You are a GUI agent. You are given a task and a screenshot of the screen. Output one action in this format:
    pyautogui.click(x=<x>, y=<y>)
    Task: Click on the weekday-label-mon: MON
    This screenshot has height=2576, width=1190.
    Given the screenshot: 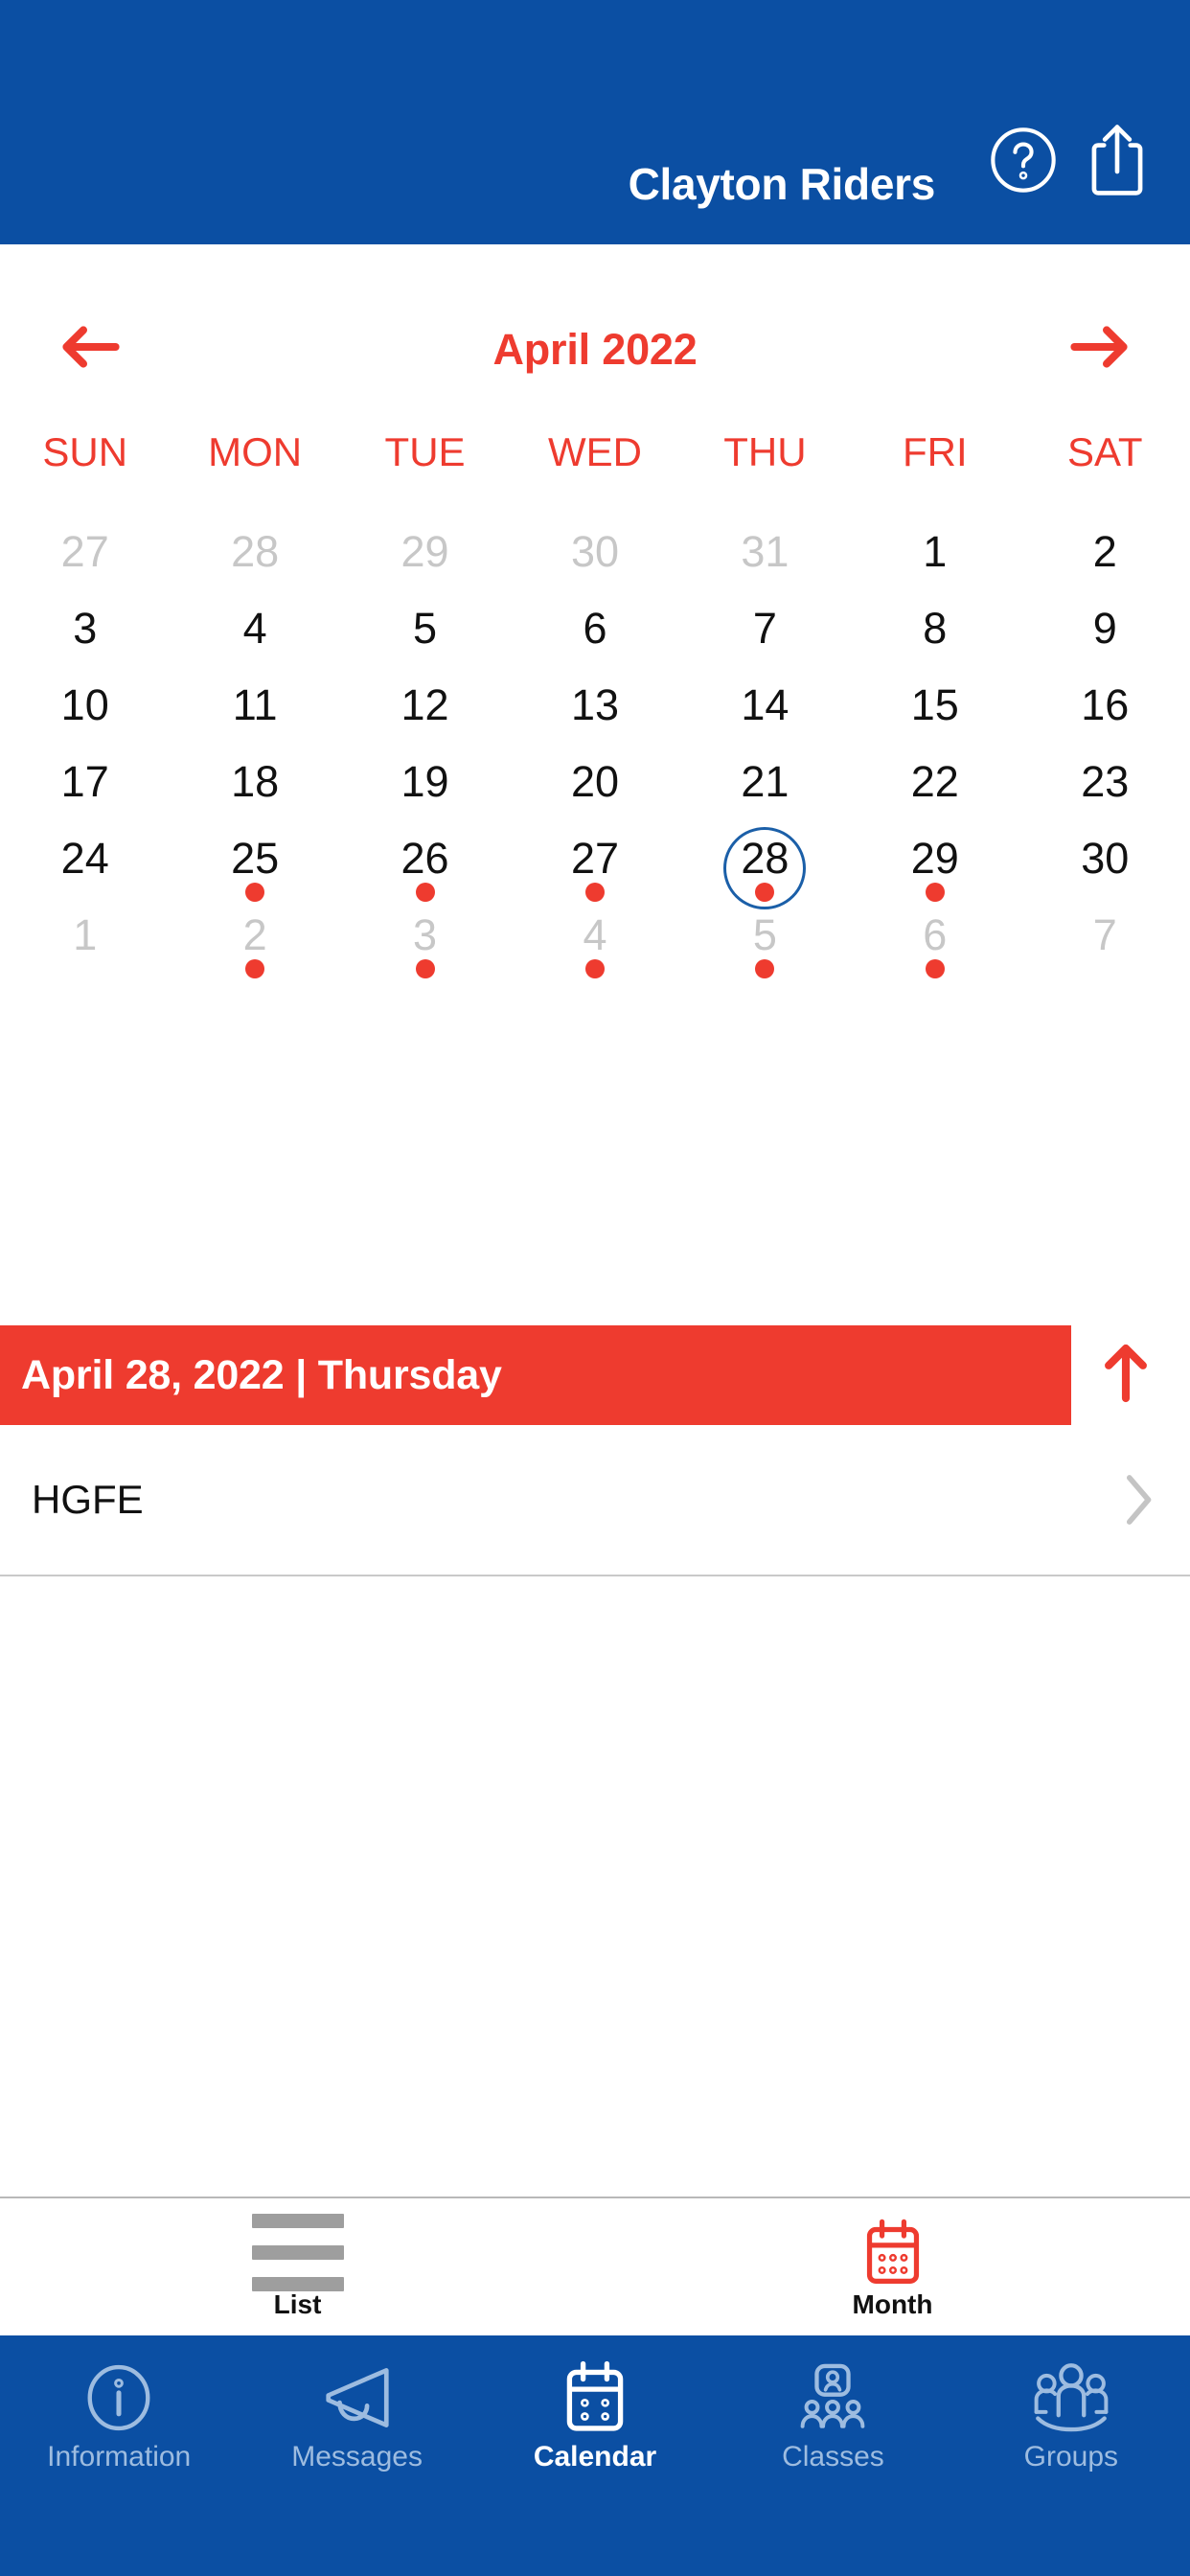 What is the action you would take?
    pyautogui.click(x=256, y=451)
    